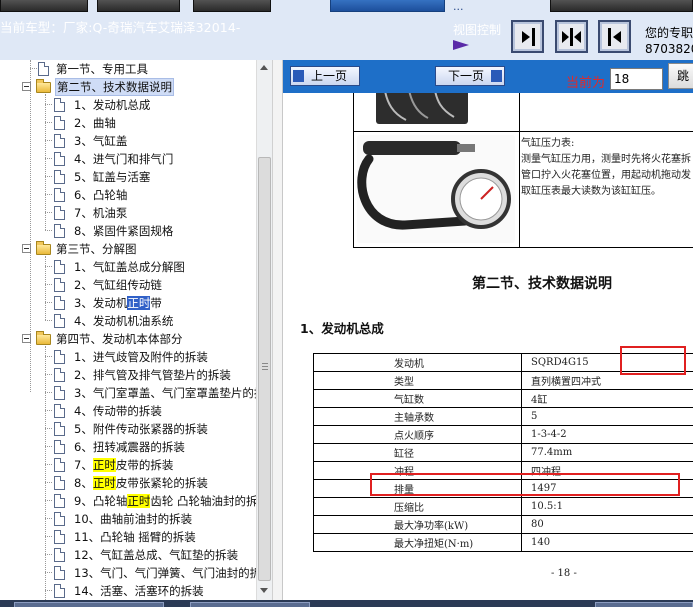  What do you see at coordinates (342, 328) in the screenshot?
I see `subsection-title: 1、发动机总成` at bounding box center [342, 328].